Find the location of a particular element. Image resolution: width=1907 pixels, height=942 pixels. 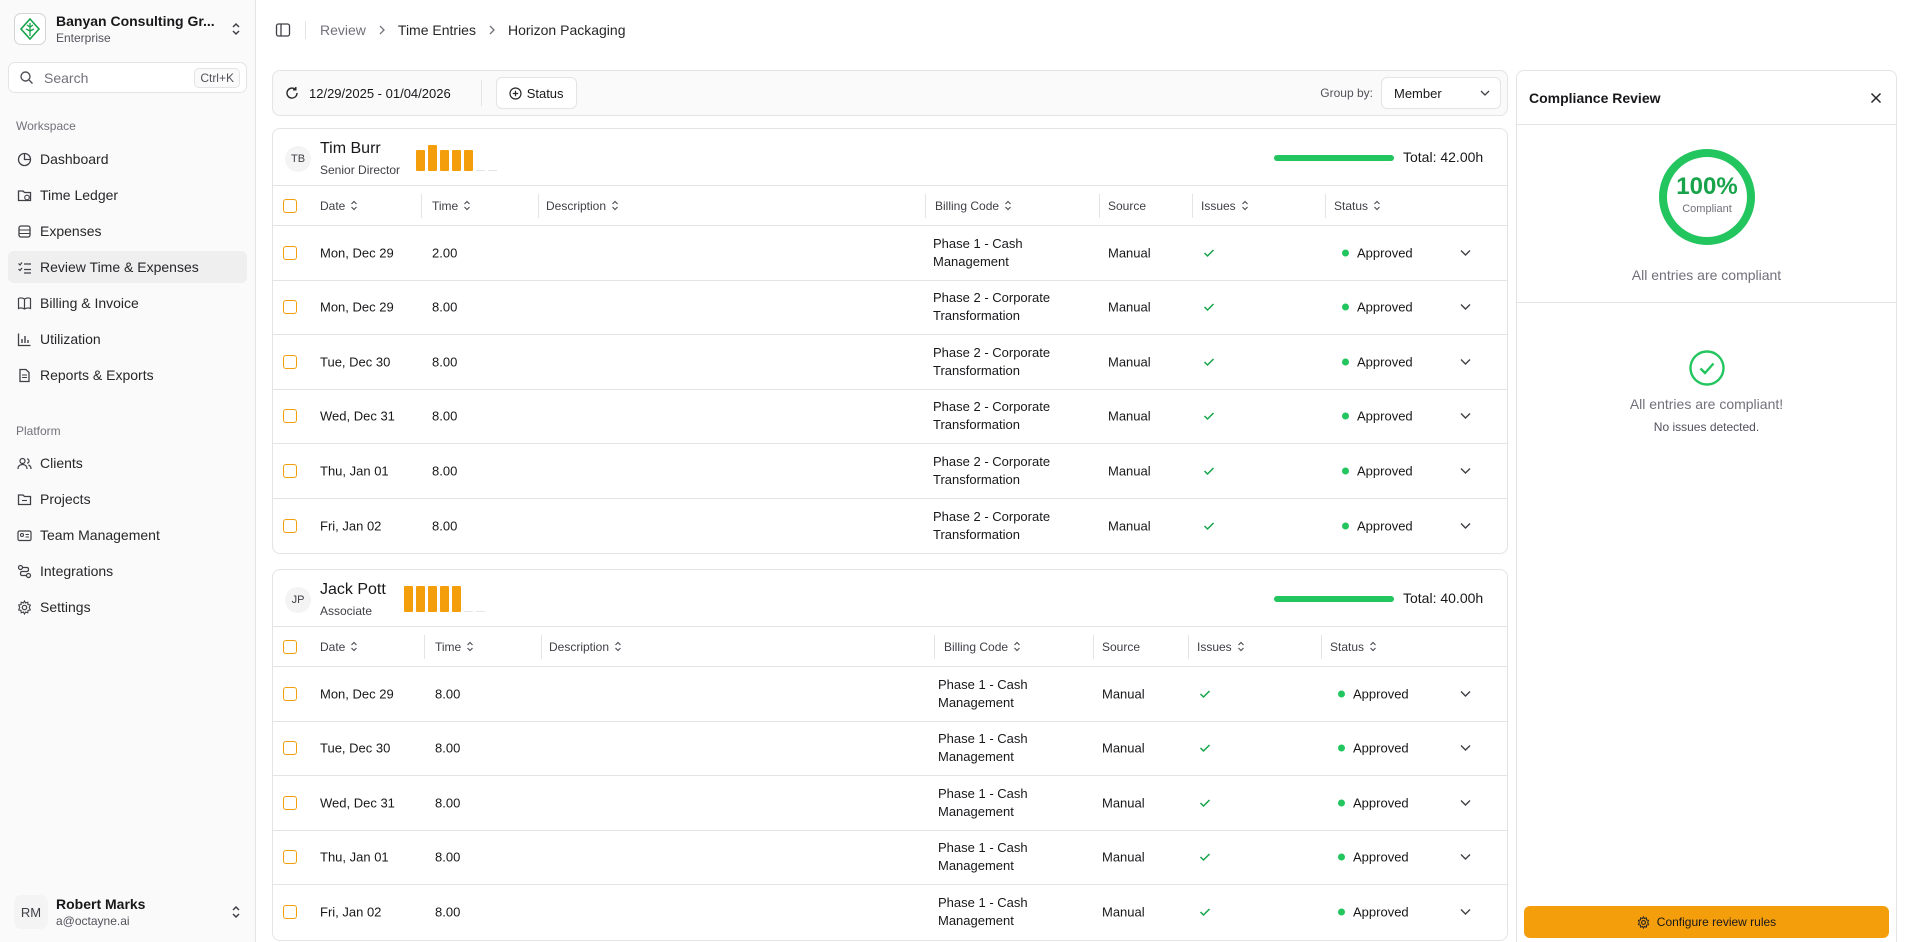

column-header-label: Billing Code is located at coordinates (976, 646).